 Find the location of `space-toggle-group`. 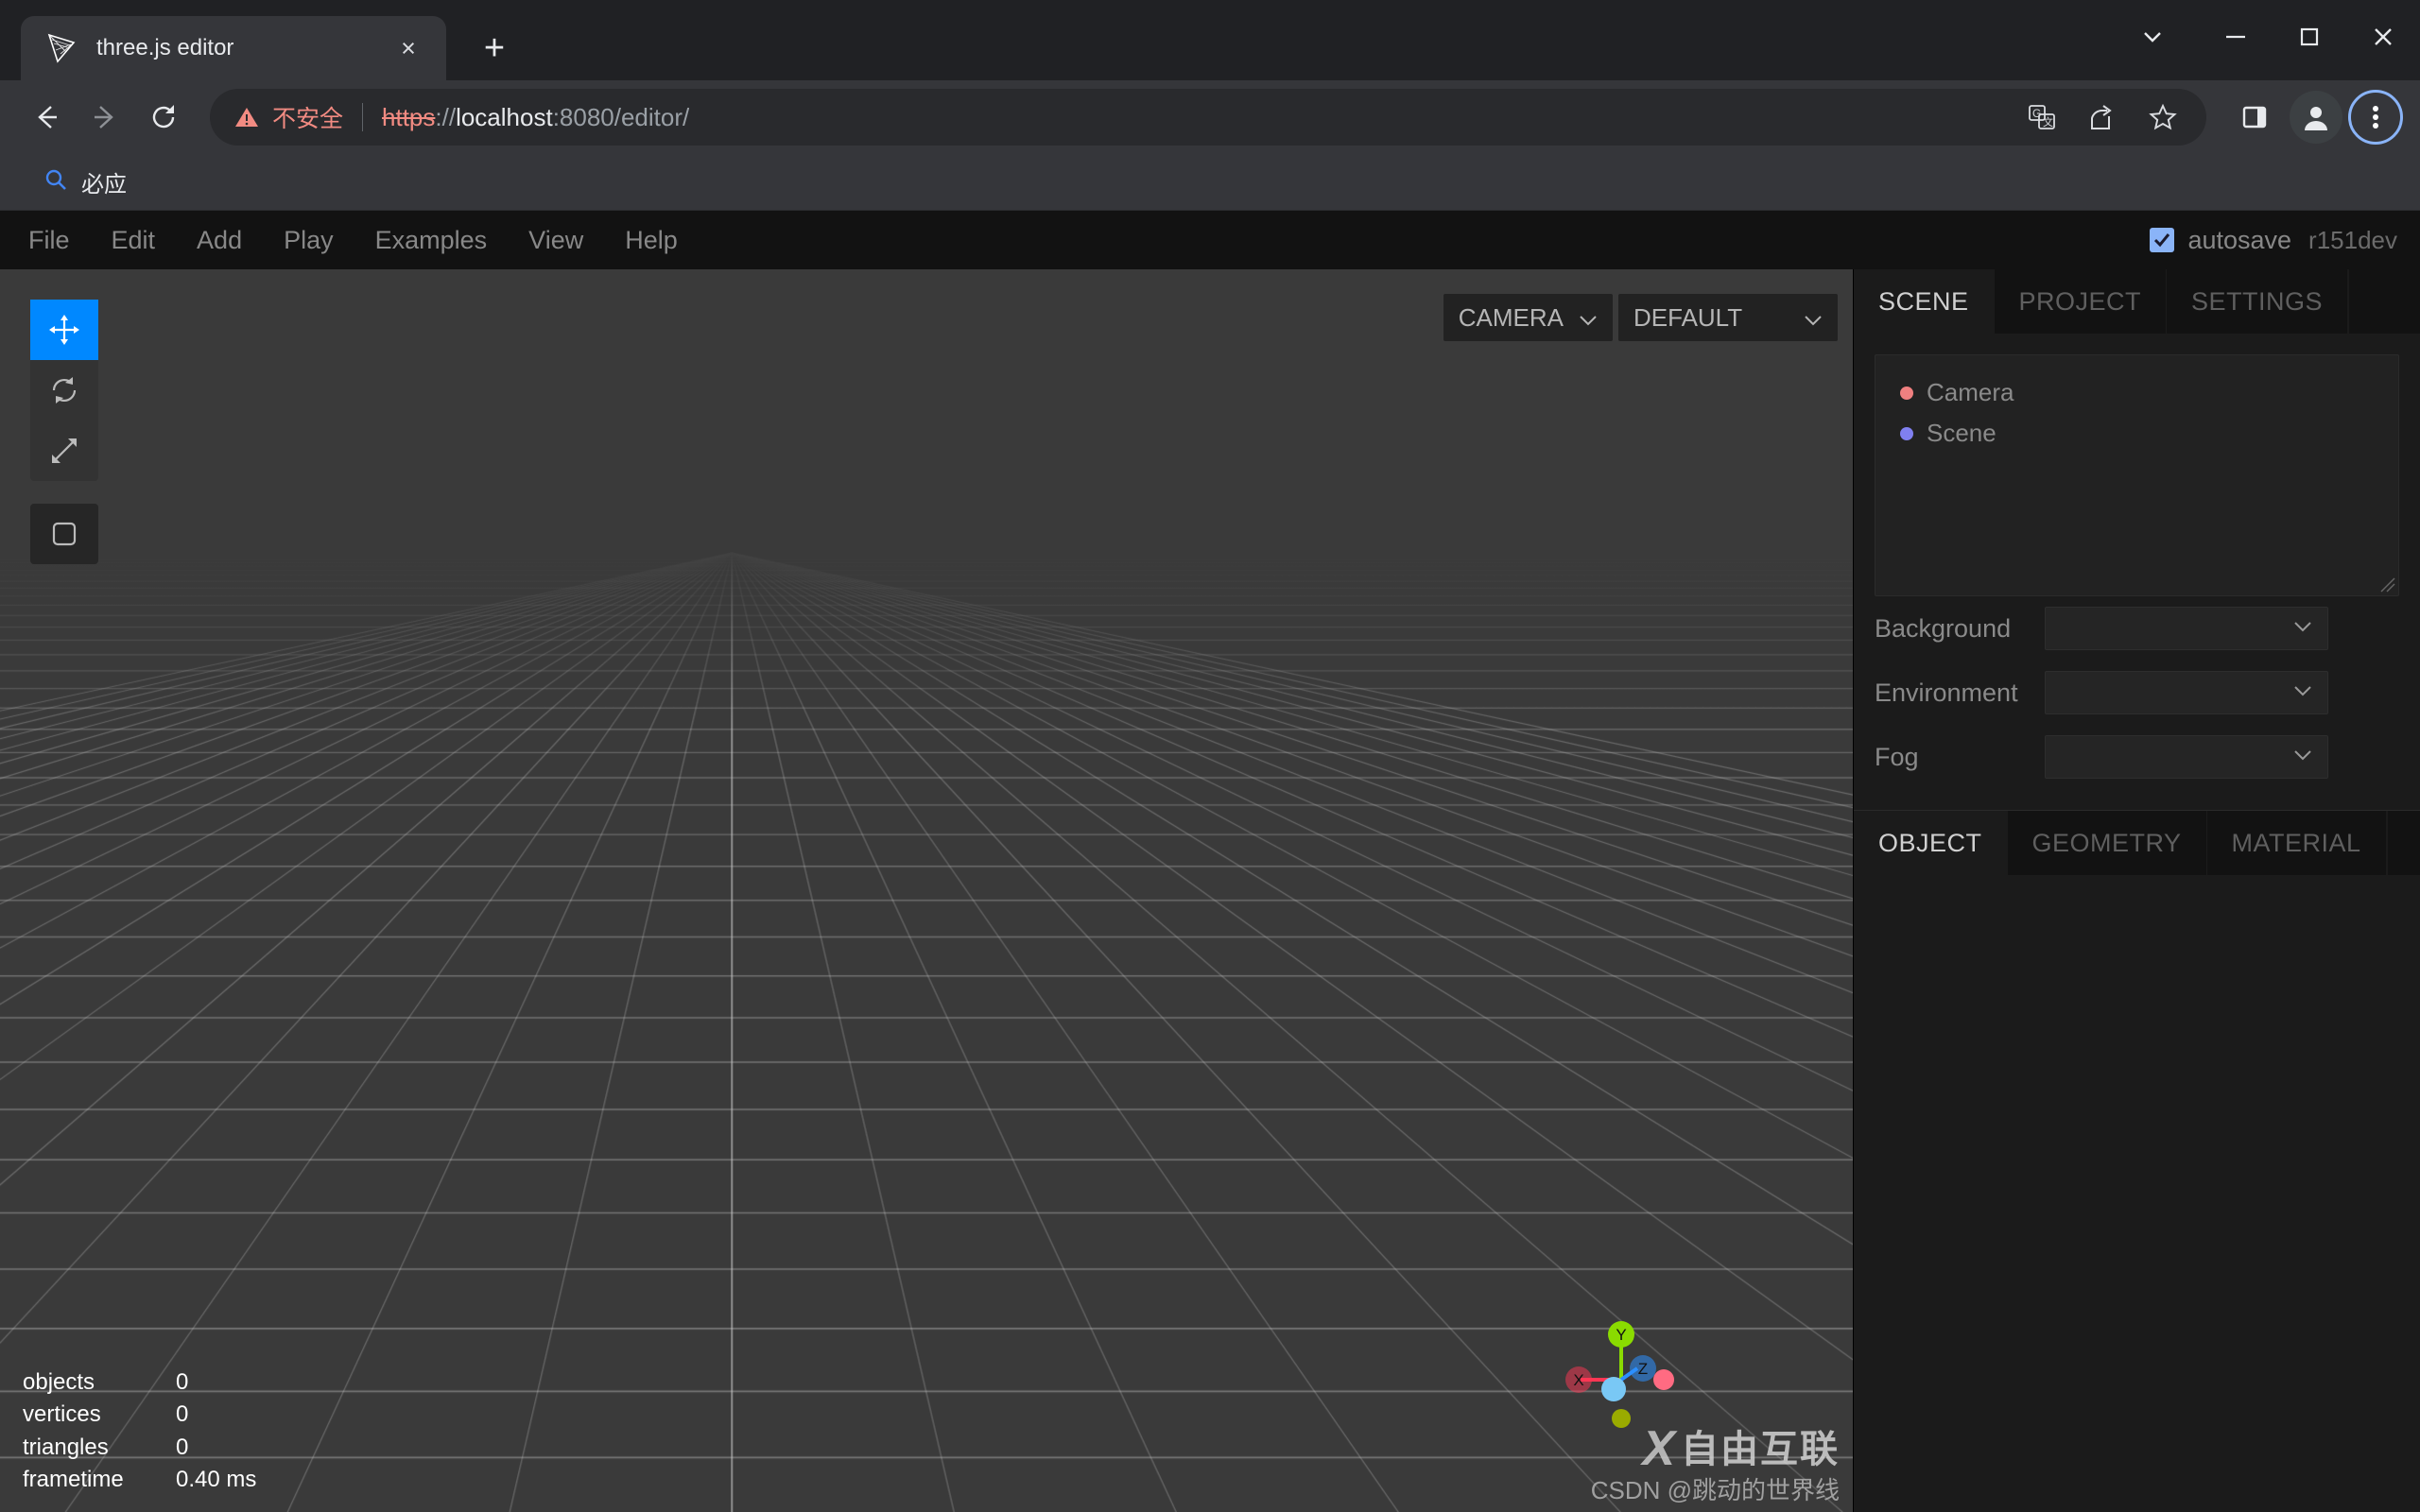

space-toggle-group is located at coordinates (64, 534).